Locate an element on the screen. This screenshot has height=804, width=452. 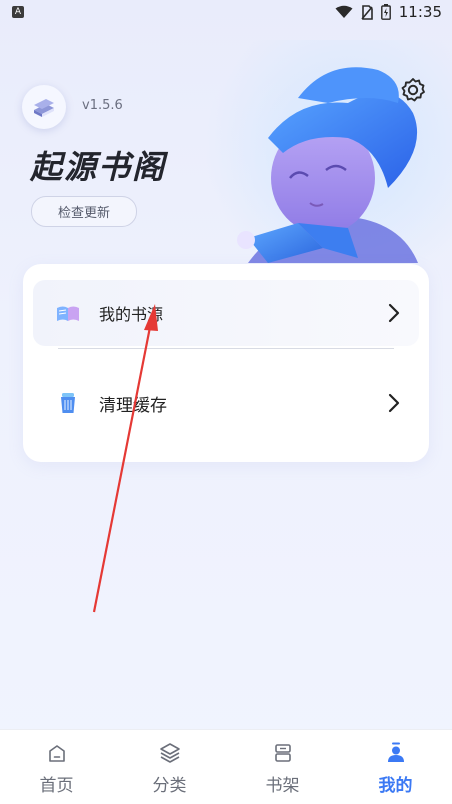
app-logo is located at coordinates (44, 107).